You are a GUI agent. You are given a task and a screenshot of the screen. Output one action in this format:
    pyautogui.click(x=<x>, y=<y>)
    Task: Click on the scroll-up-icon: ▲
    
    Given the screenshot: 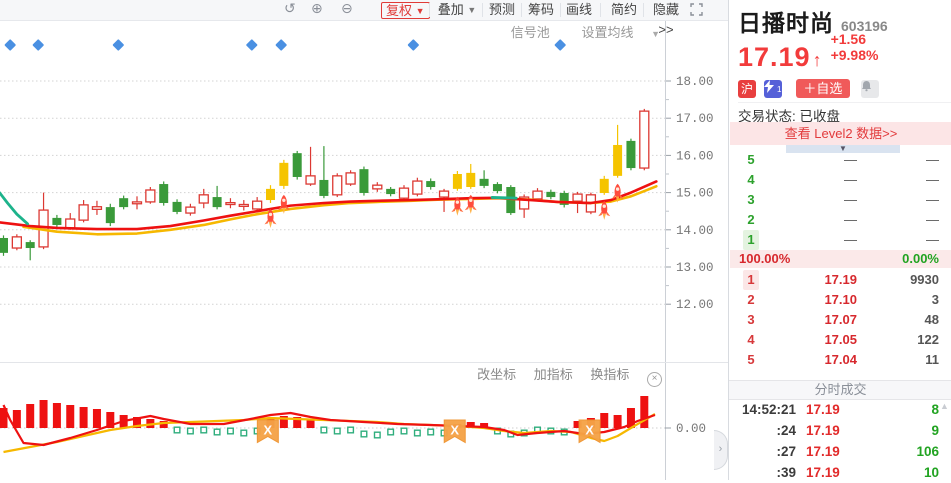 What is the action you would take?
    pyautogui.click(x=944, y=406)
    